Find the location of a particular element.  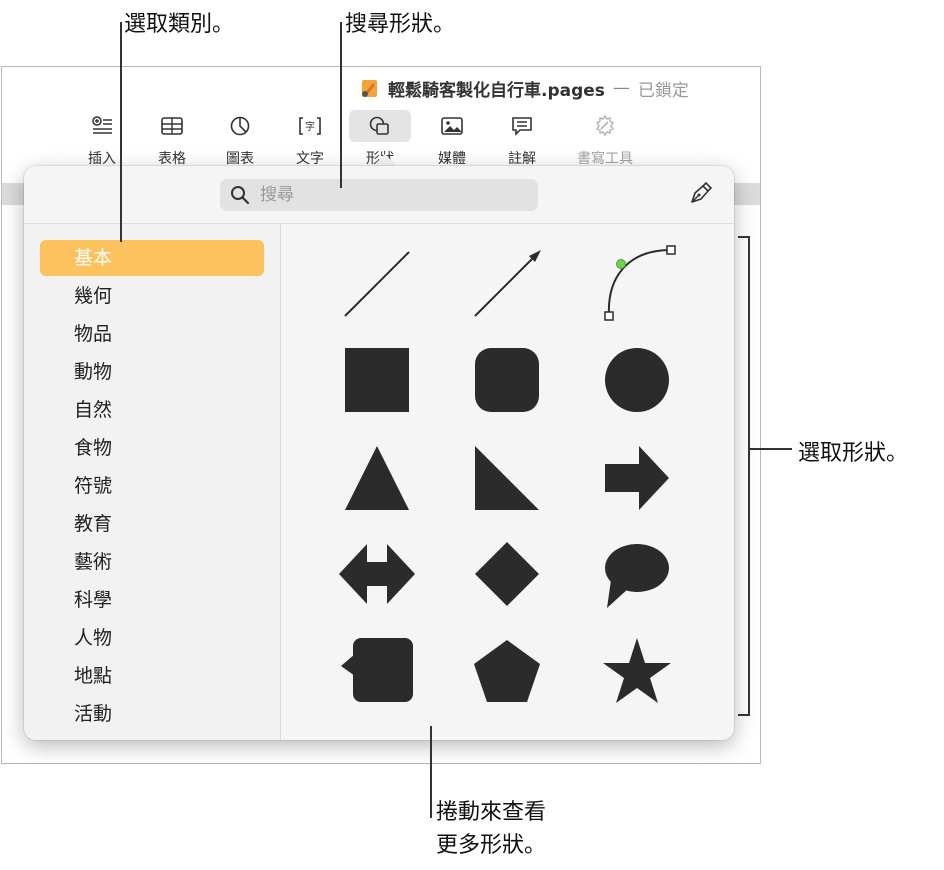

category-item-nature: 自然 is located at coordinates (152, 410).